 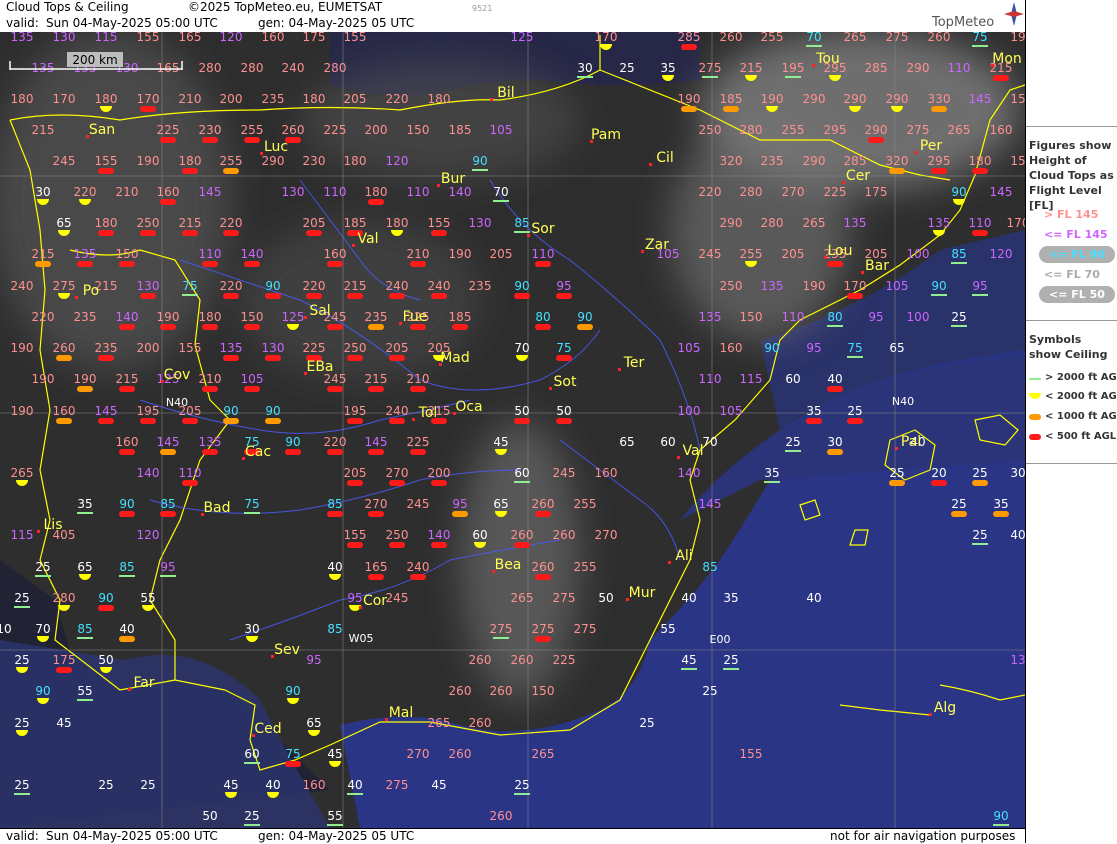 I want to click on place-label: Mad, so click(x=455, y=358).